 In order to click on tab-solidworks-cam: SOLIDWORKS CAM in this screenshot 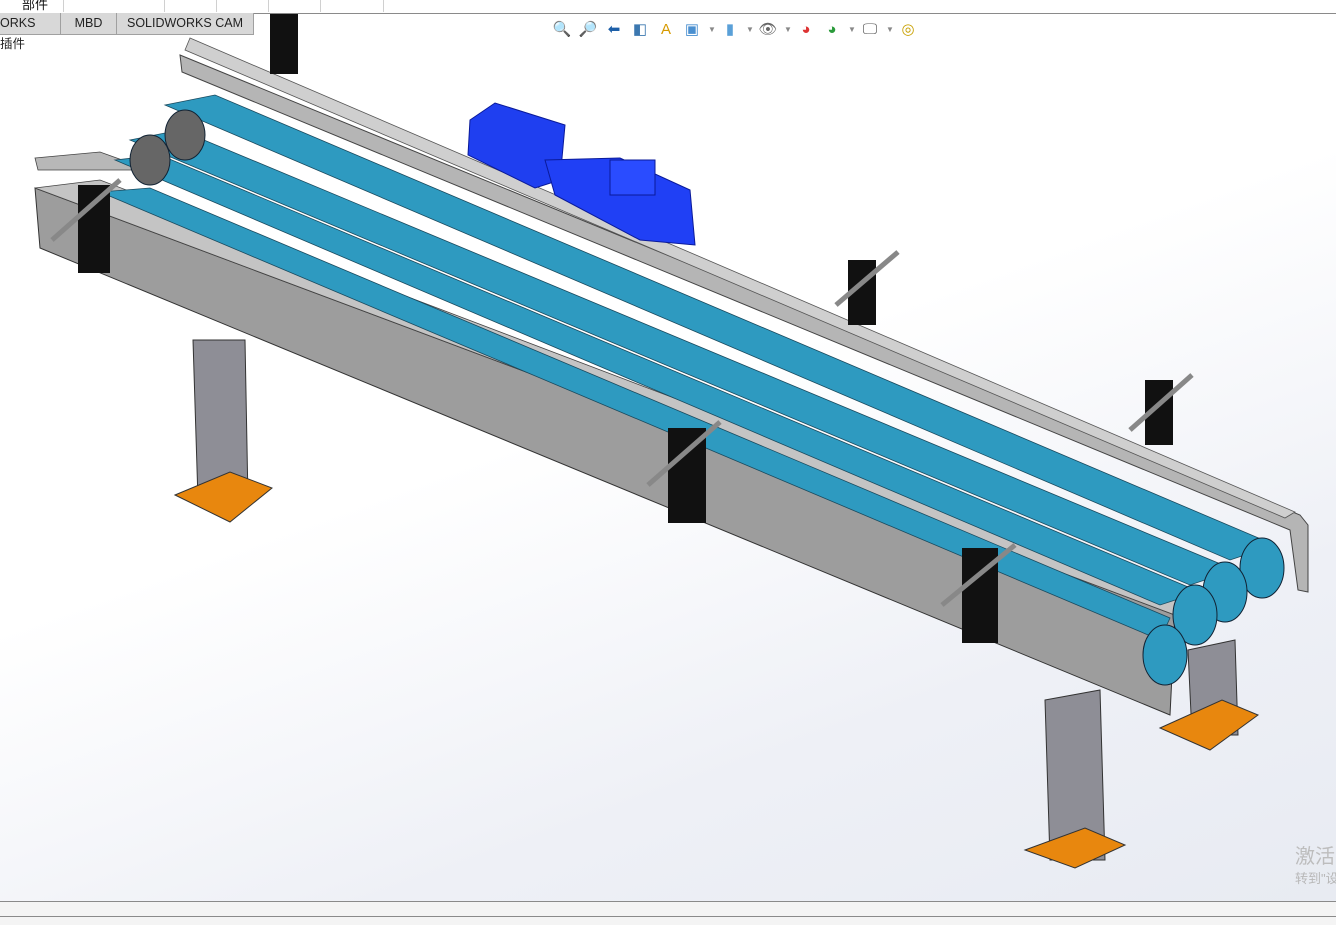, I will do `click(185, 24)`.